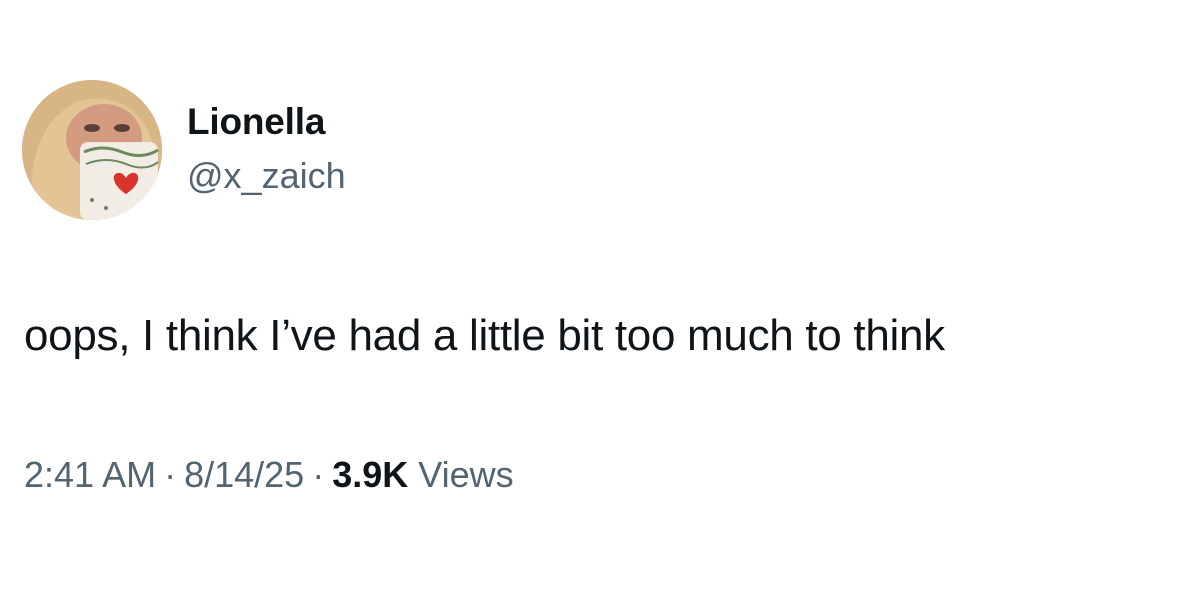 The image size is (1202, 602). I want to click on display-name: Lionella, so click(266, 122).